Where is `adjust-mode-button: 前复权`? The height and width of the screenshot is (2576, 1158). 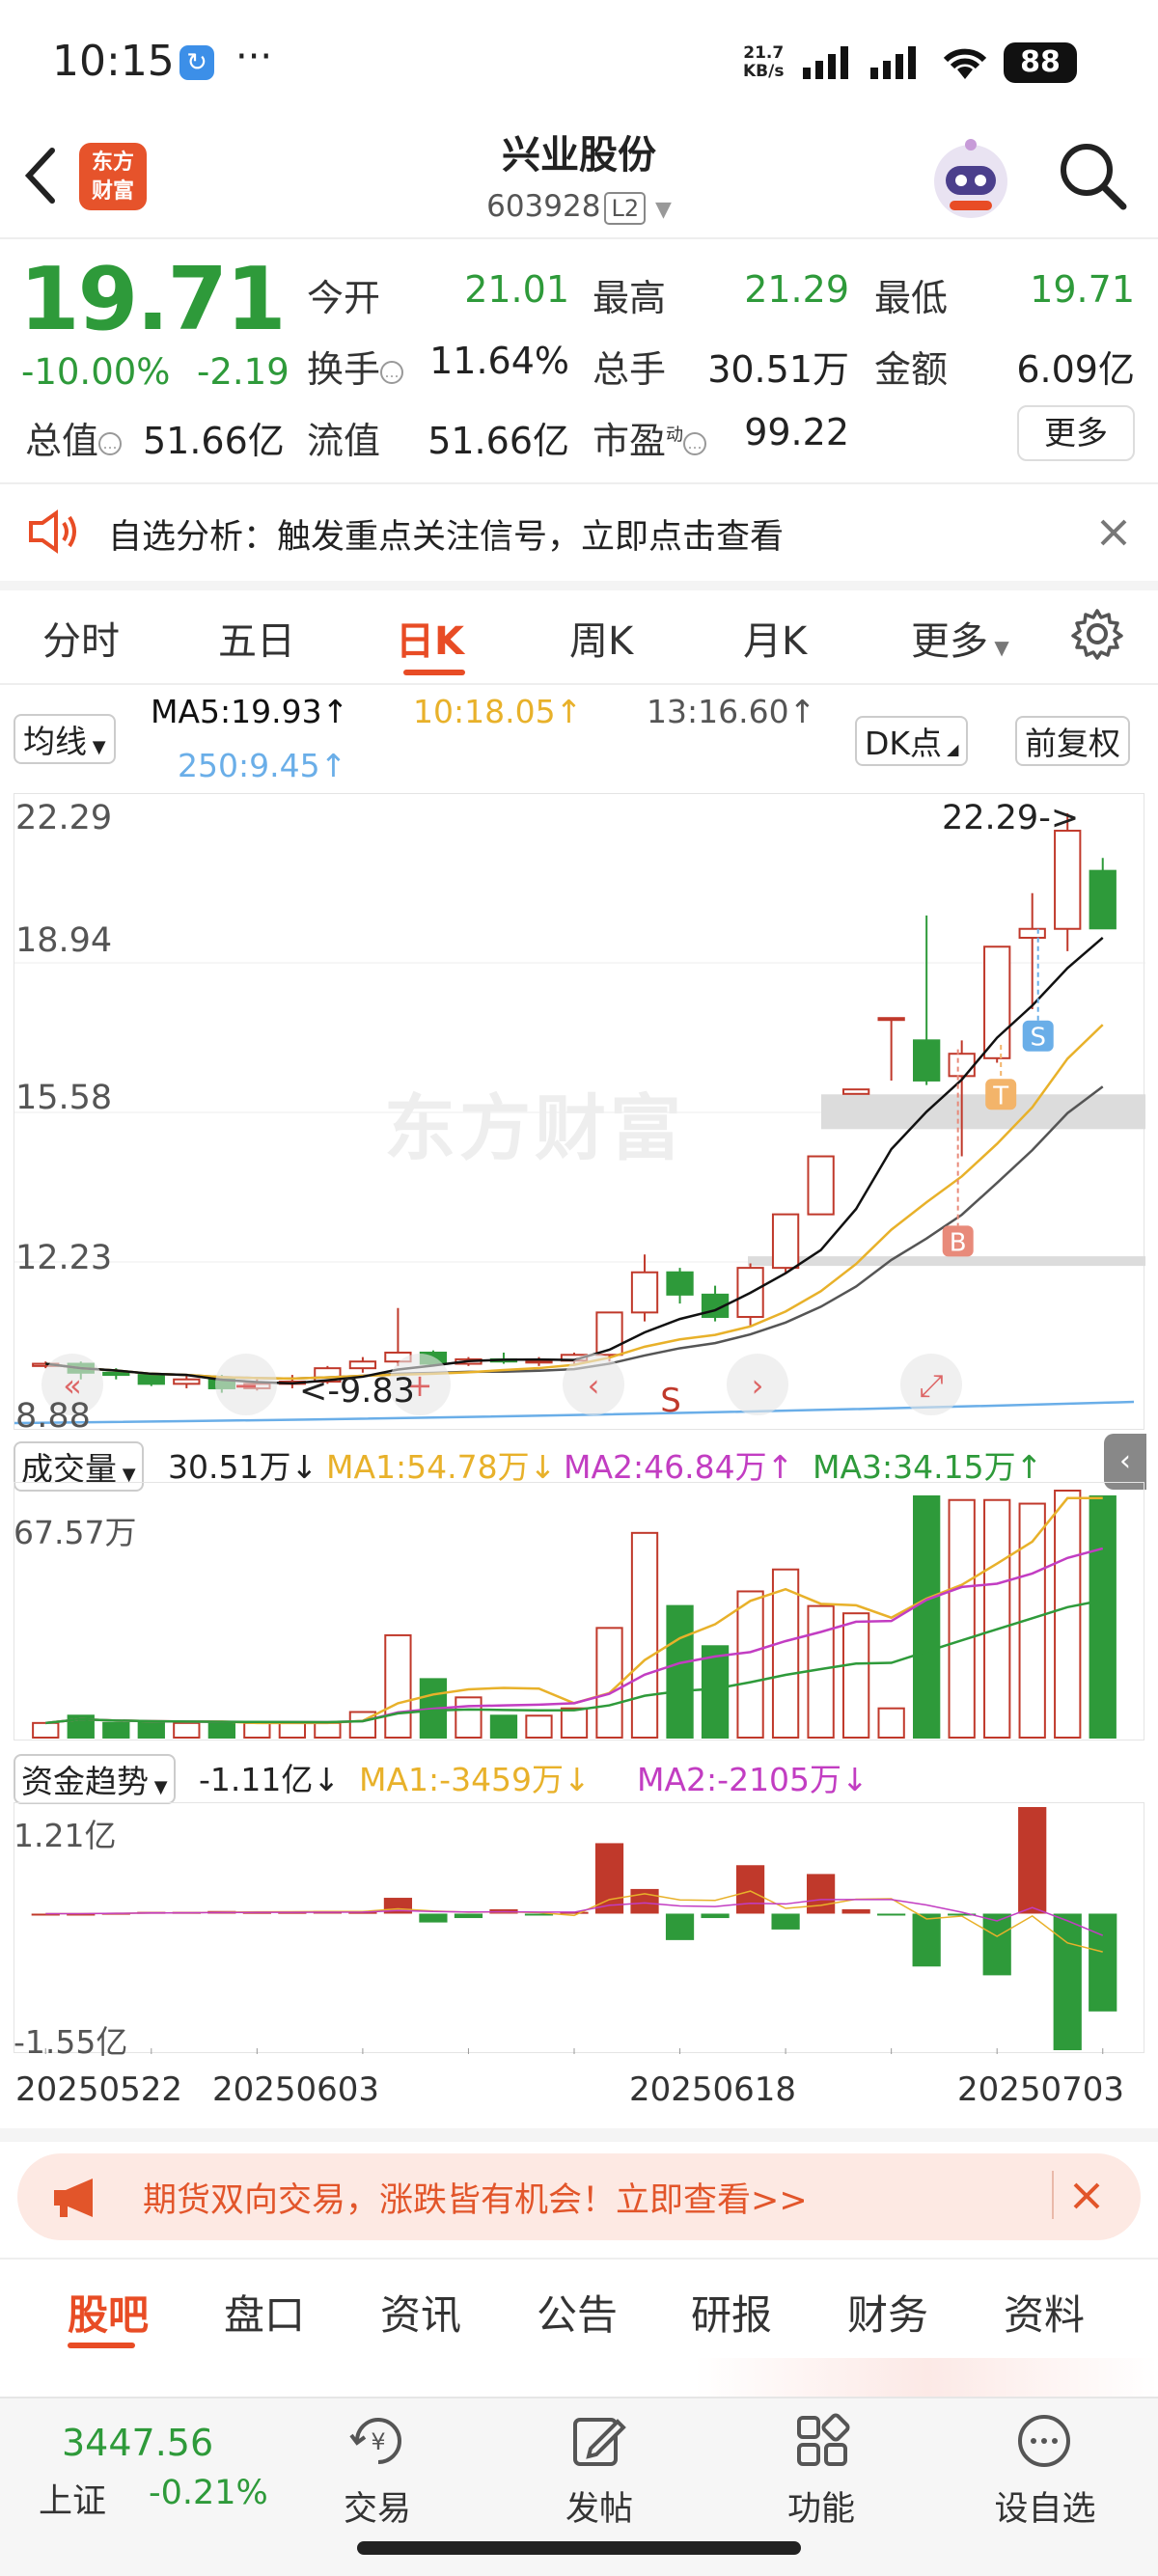
adjust-mode-button: 前复权 is located at coordinates (1072, 741).